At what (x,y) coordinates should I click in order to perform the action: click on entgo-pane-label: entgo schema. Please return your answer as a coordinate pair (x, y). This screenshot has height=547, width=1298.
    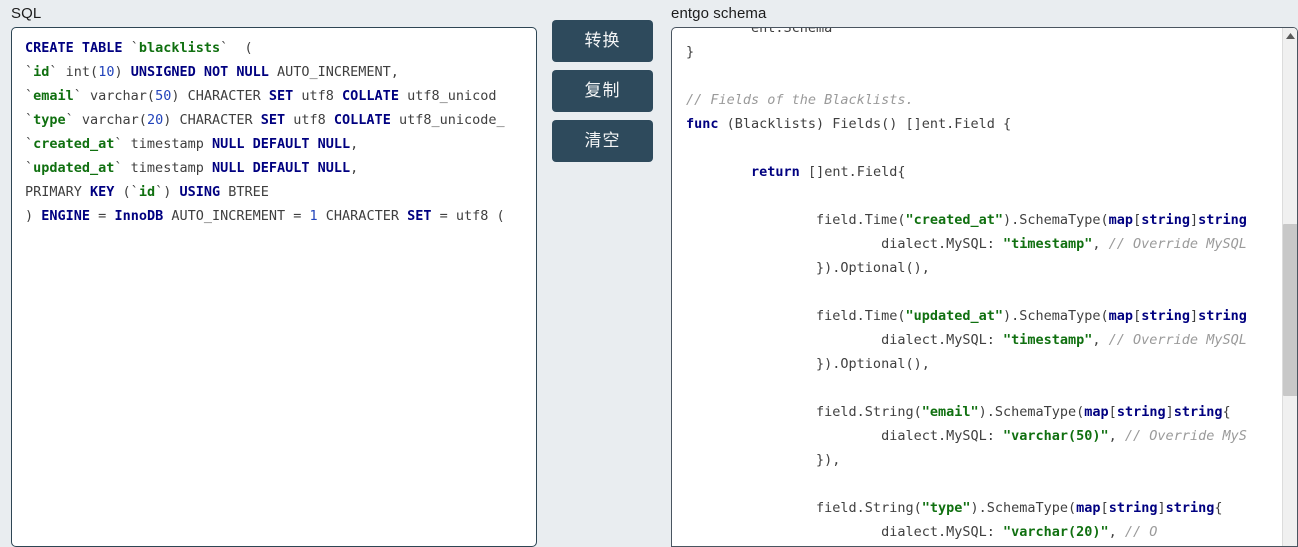
    Looking at the image, I should click on (719, 13).